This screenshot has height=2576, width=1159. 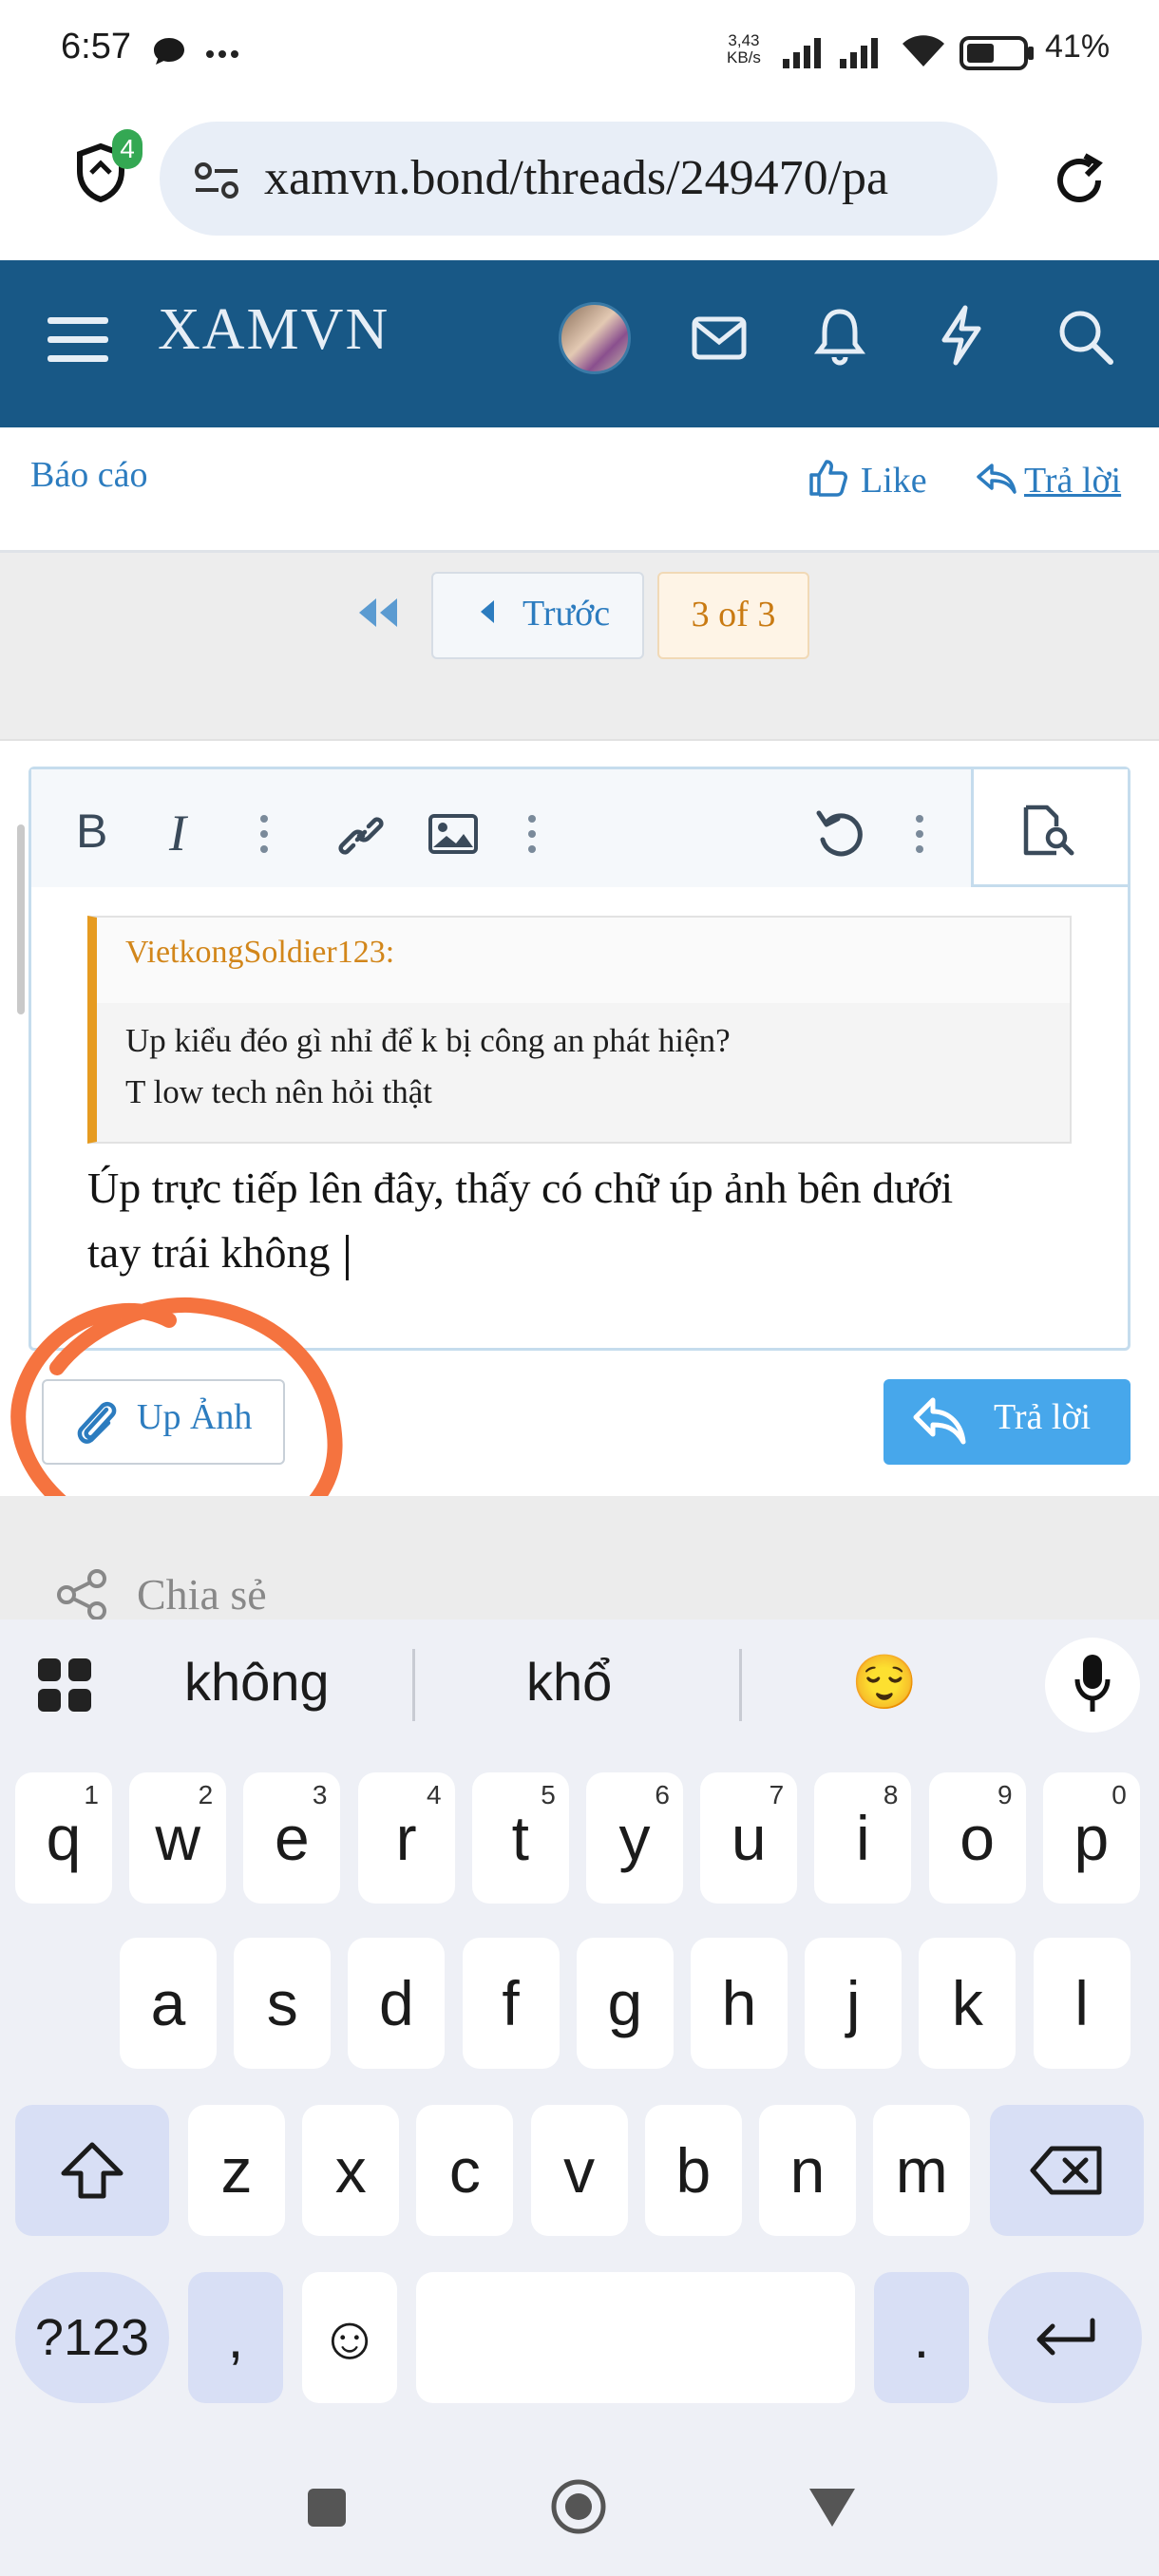 What do you see at coordinates (919, 834) in the screenshot?
I see `more-options-icon` at bounding box center [919, 834].